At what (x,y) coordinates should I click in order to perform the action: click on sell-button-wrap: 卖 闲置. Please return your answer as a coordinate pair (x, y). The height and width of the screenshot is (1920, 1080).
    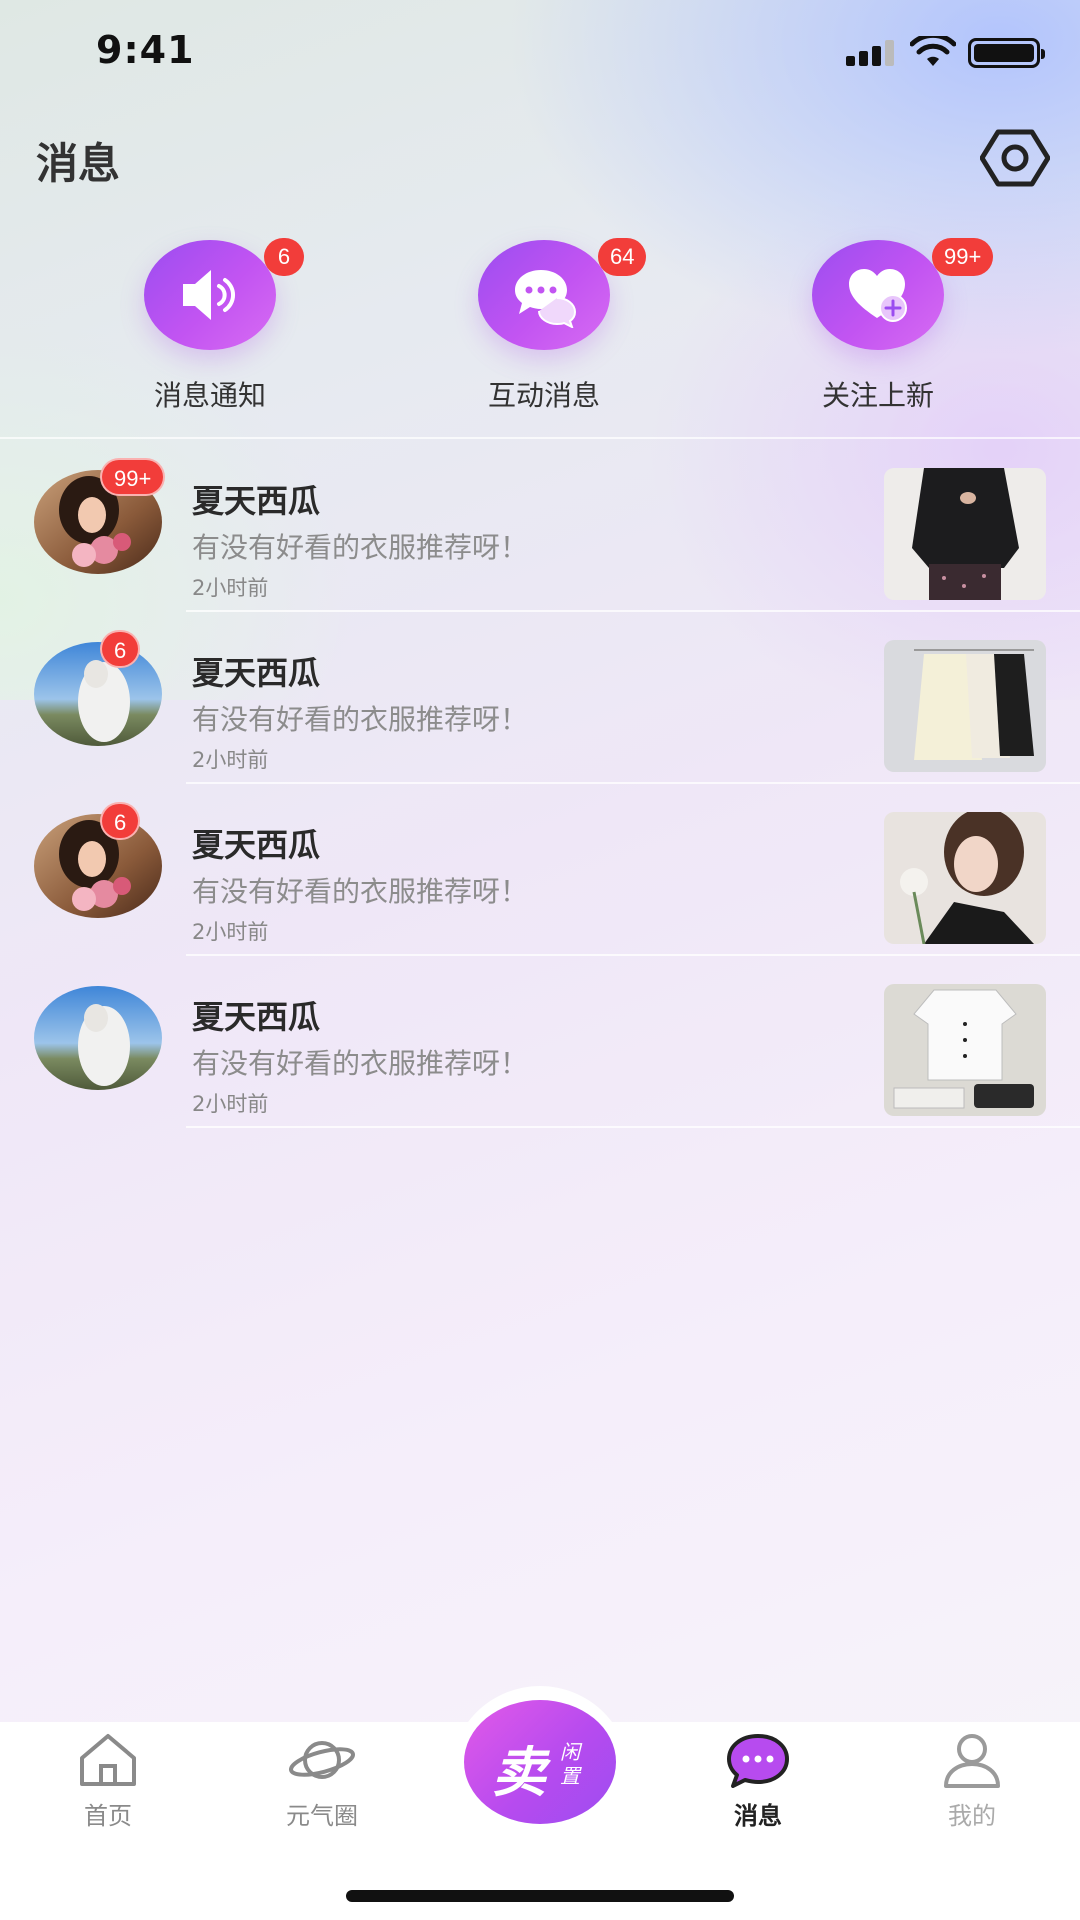
    Looking at the image, I should click on (540, 1776).